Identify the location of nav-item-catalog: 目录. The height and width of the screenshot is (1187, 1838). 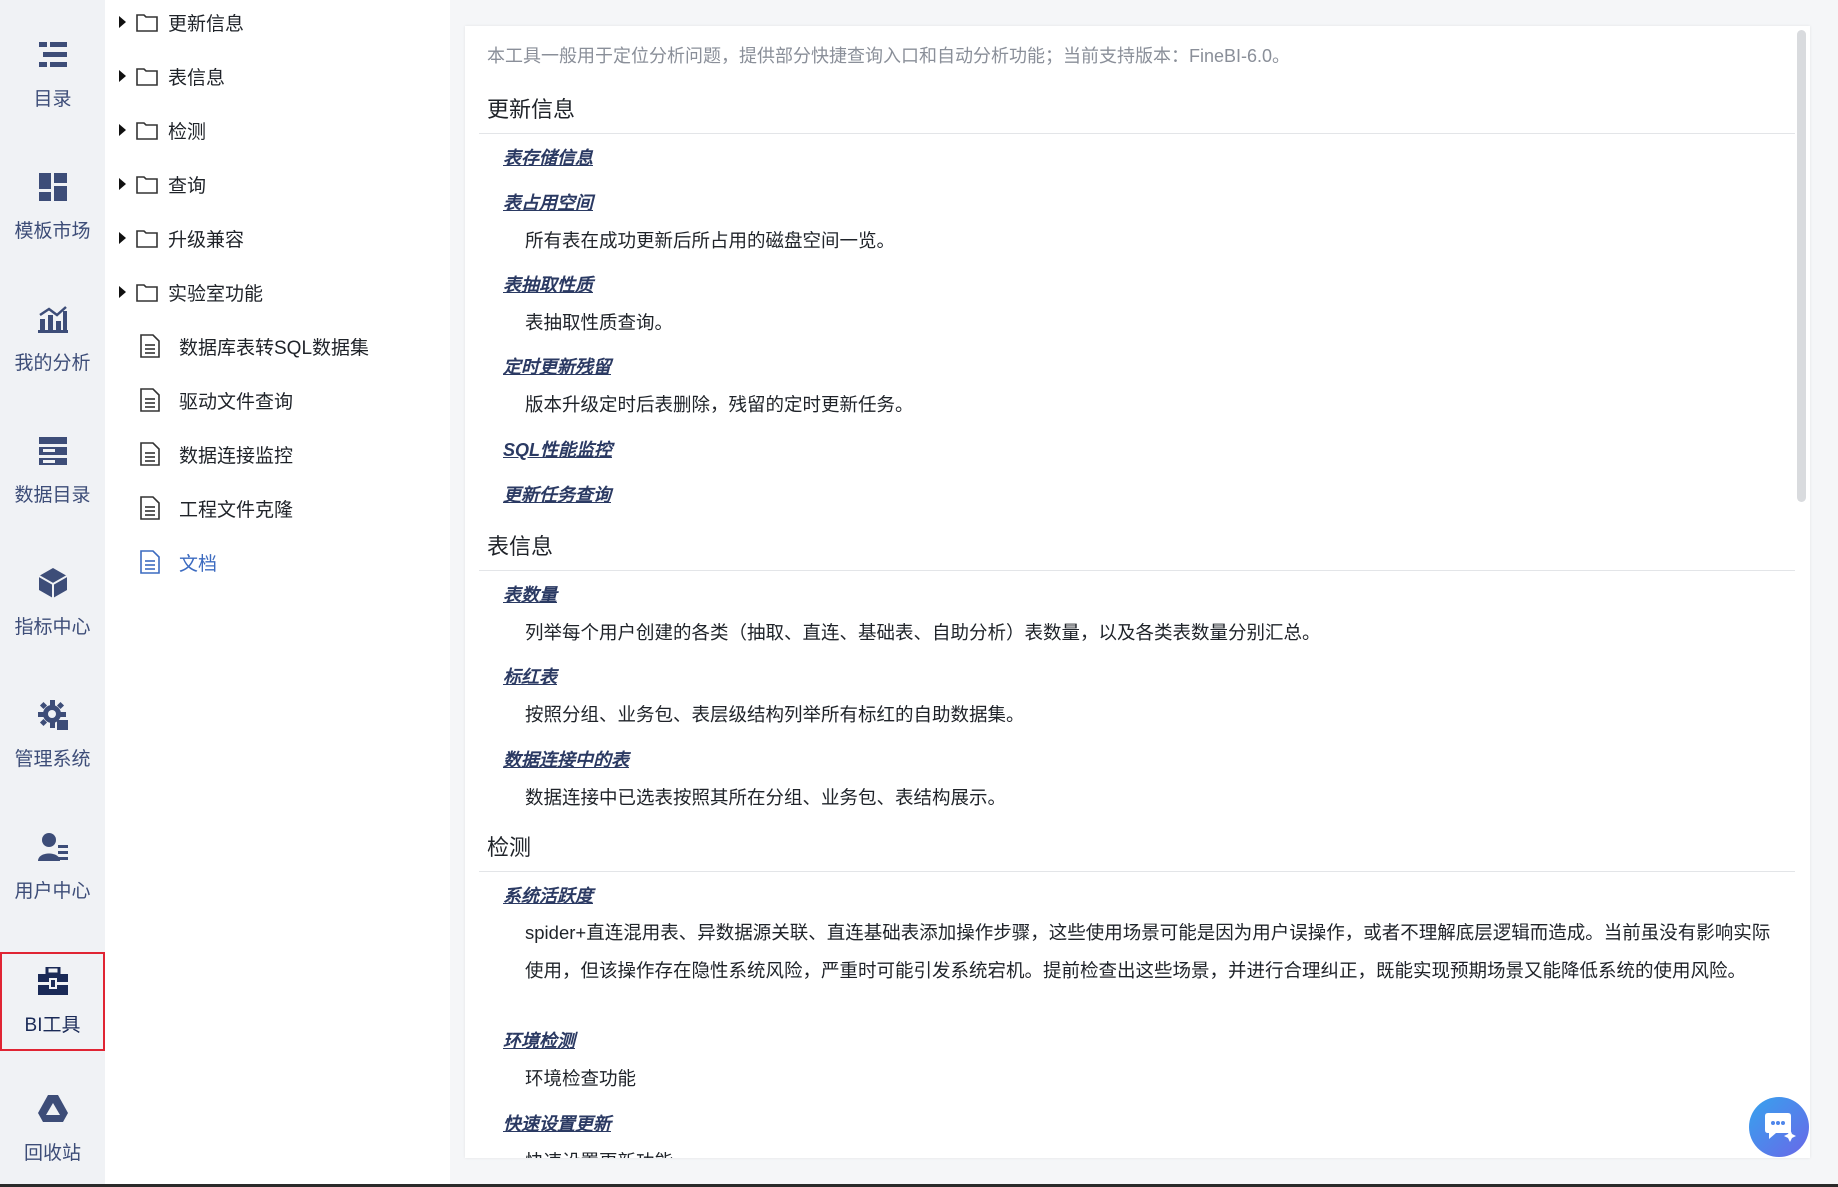
(52, 75).